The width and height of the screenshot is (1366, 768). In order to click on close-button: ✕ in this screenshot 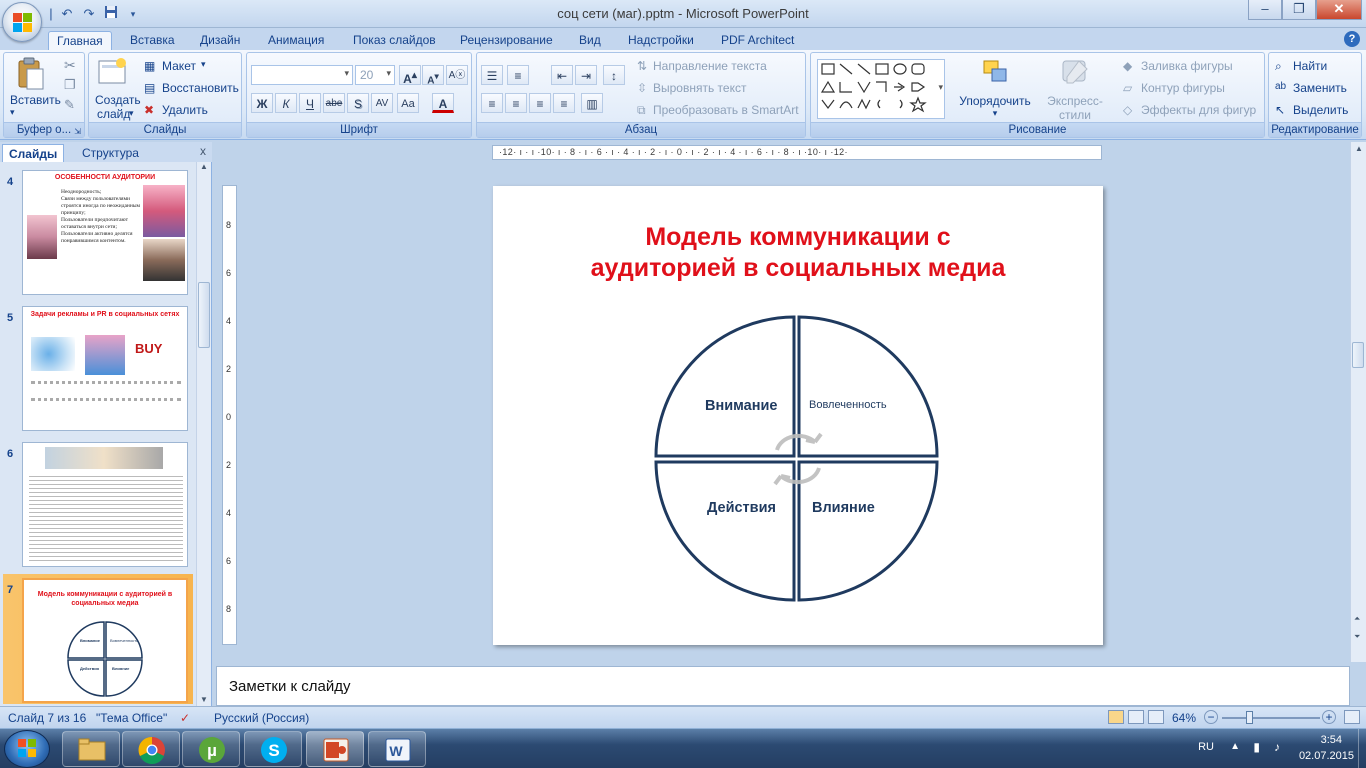, I will do `click(1339, 10)`.